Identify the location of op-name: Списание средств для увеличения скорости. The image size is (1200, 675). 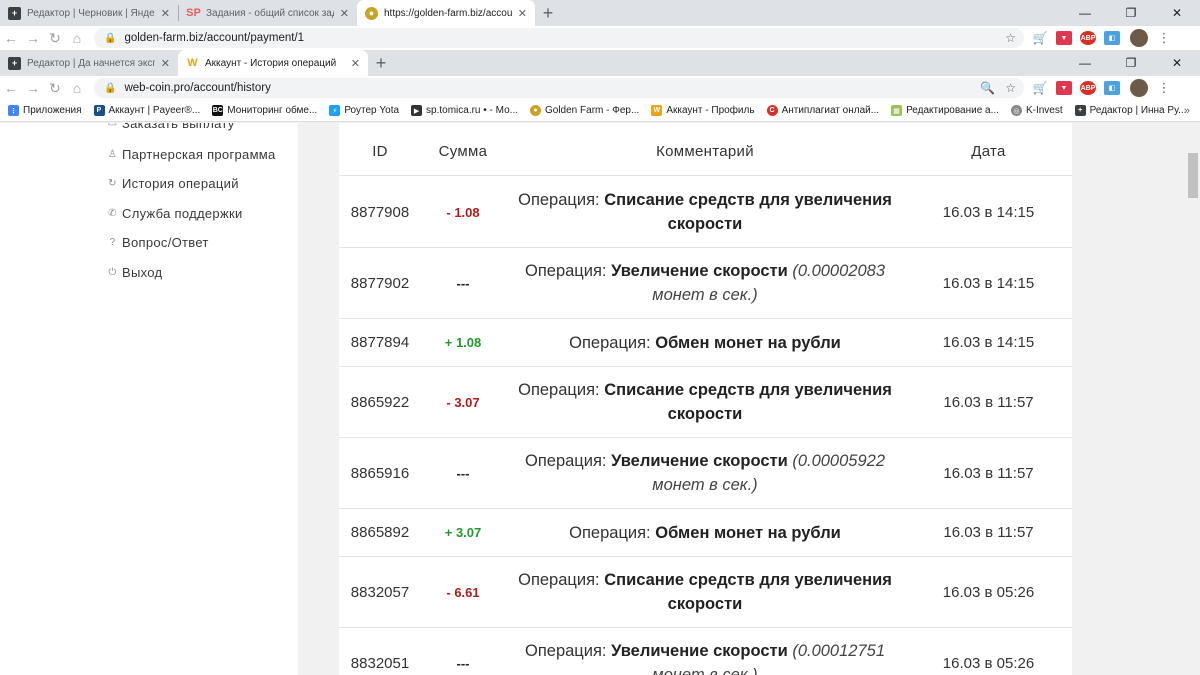
(748, 402).